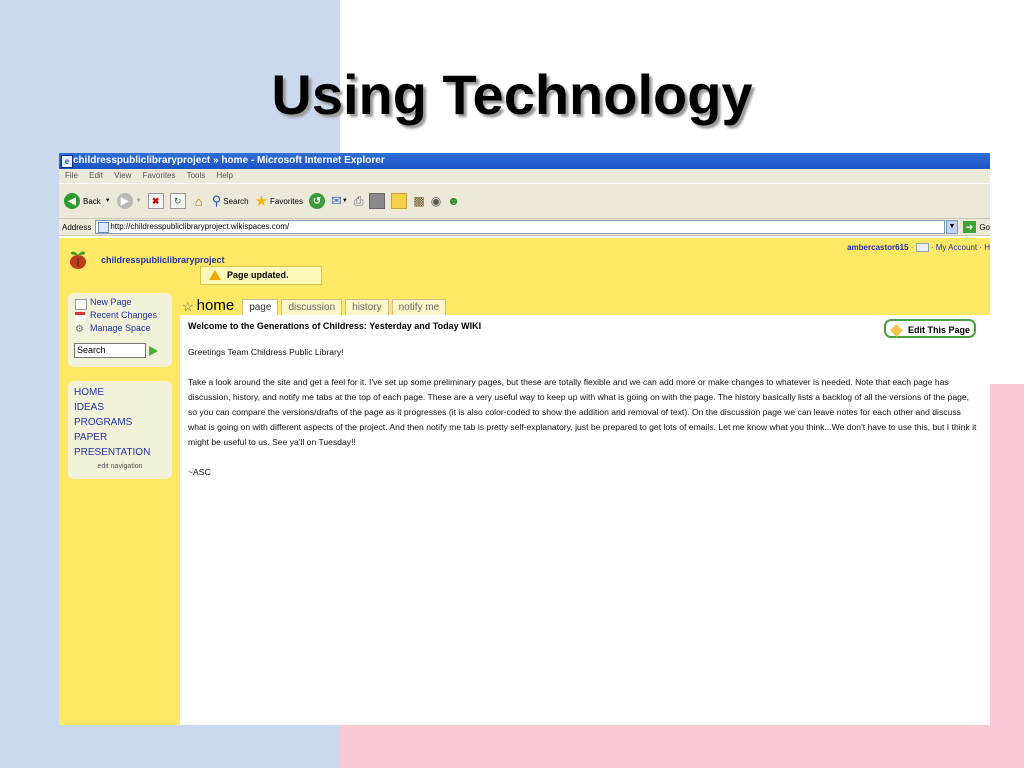  I want to click on stop-icon: ✖, so click(155, 201).